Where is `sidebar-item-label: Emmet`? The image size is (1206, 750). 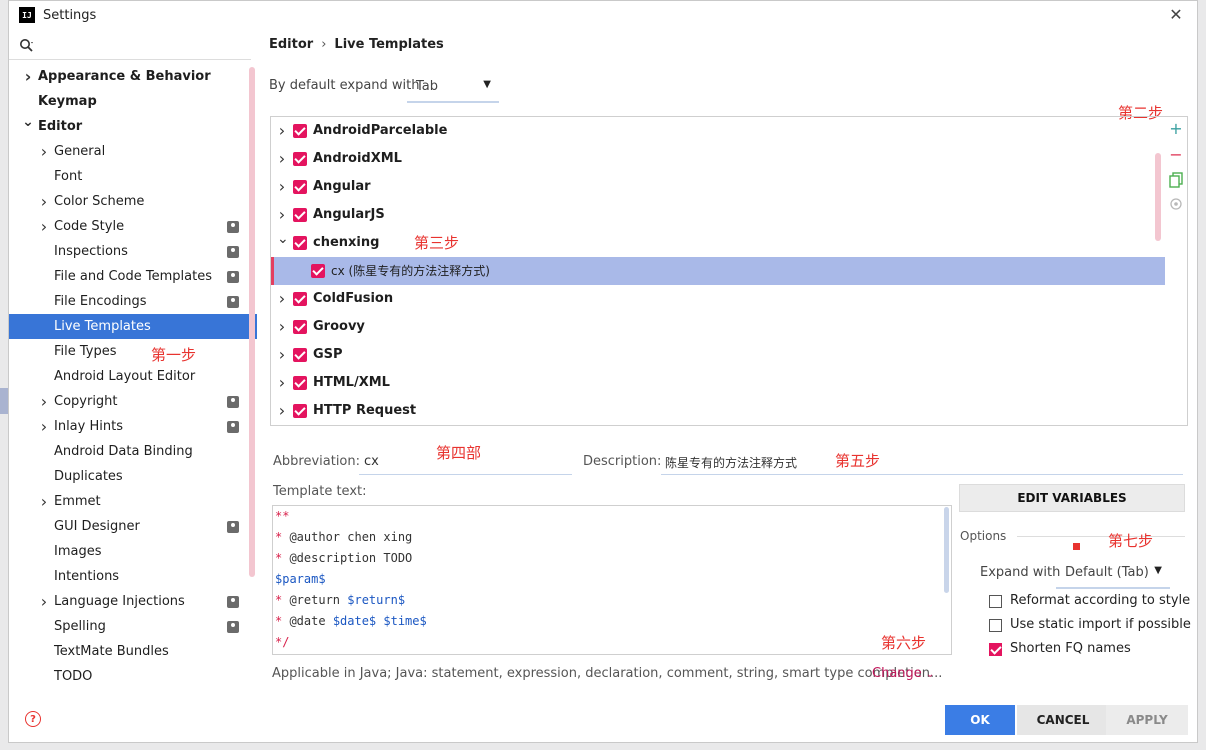
sidebar-item-label: Emmet is located at coordinates (77, 501).